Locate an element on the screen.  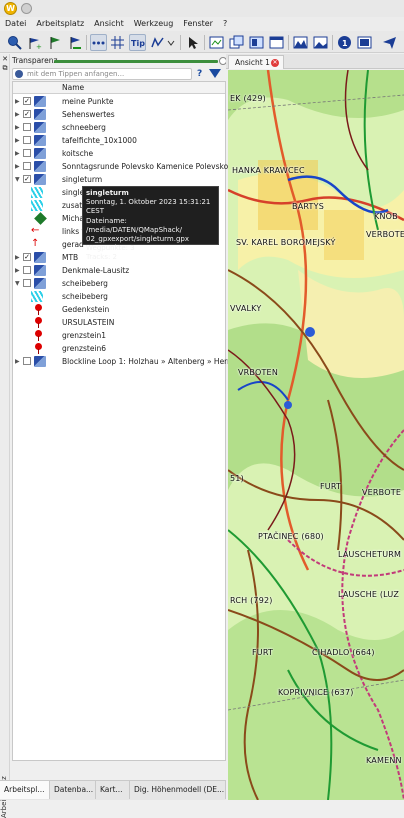
tree-row-meine-punkte: ▶ ✓ meine Punkte is located at coordinates (119, 101).